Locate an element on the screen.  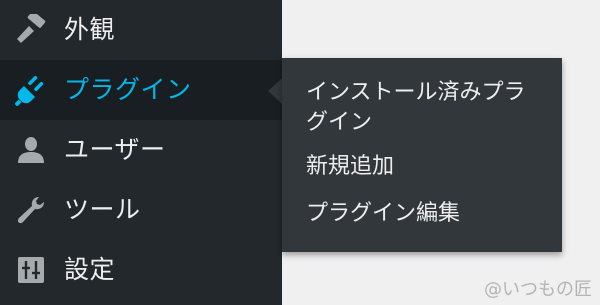
sidebar-item-settings: 設定 is located at coordinates (141, 270).